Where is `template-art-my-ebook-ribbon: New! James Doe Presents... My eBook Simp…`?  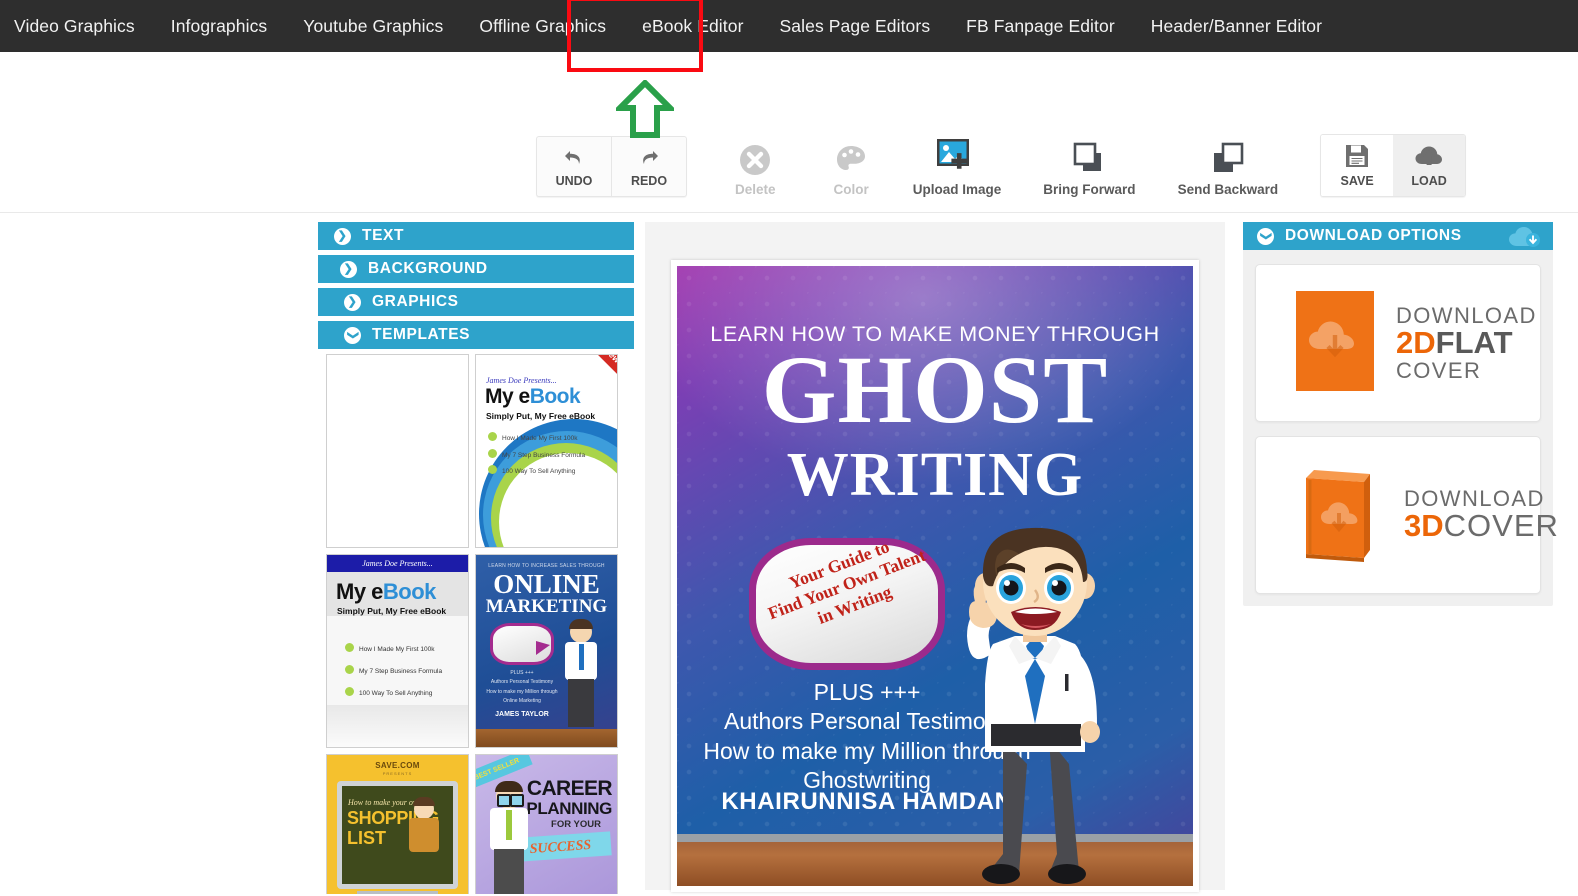
template-art-my-ebook-ribbon: New! James Doe Presents... My eBook Simp… is located at coordinates (546, 451).